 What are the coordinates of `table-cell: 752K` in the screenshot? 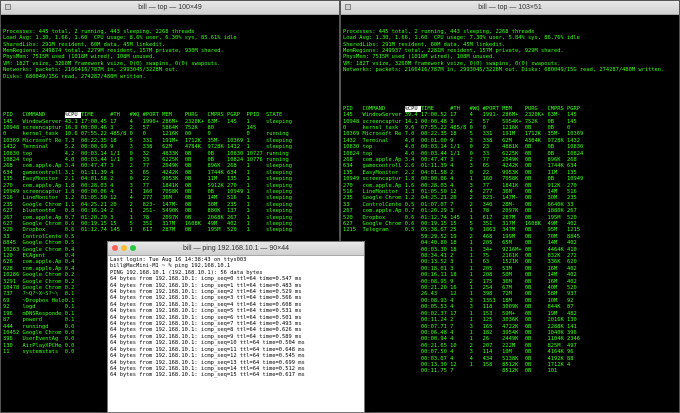 It's located at (536, 121).